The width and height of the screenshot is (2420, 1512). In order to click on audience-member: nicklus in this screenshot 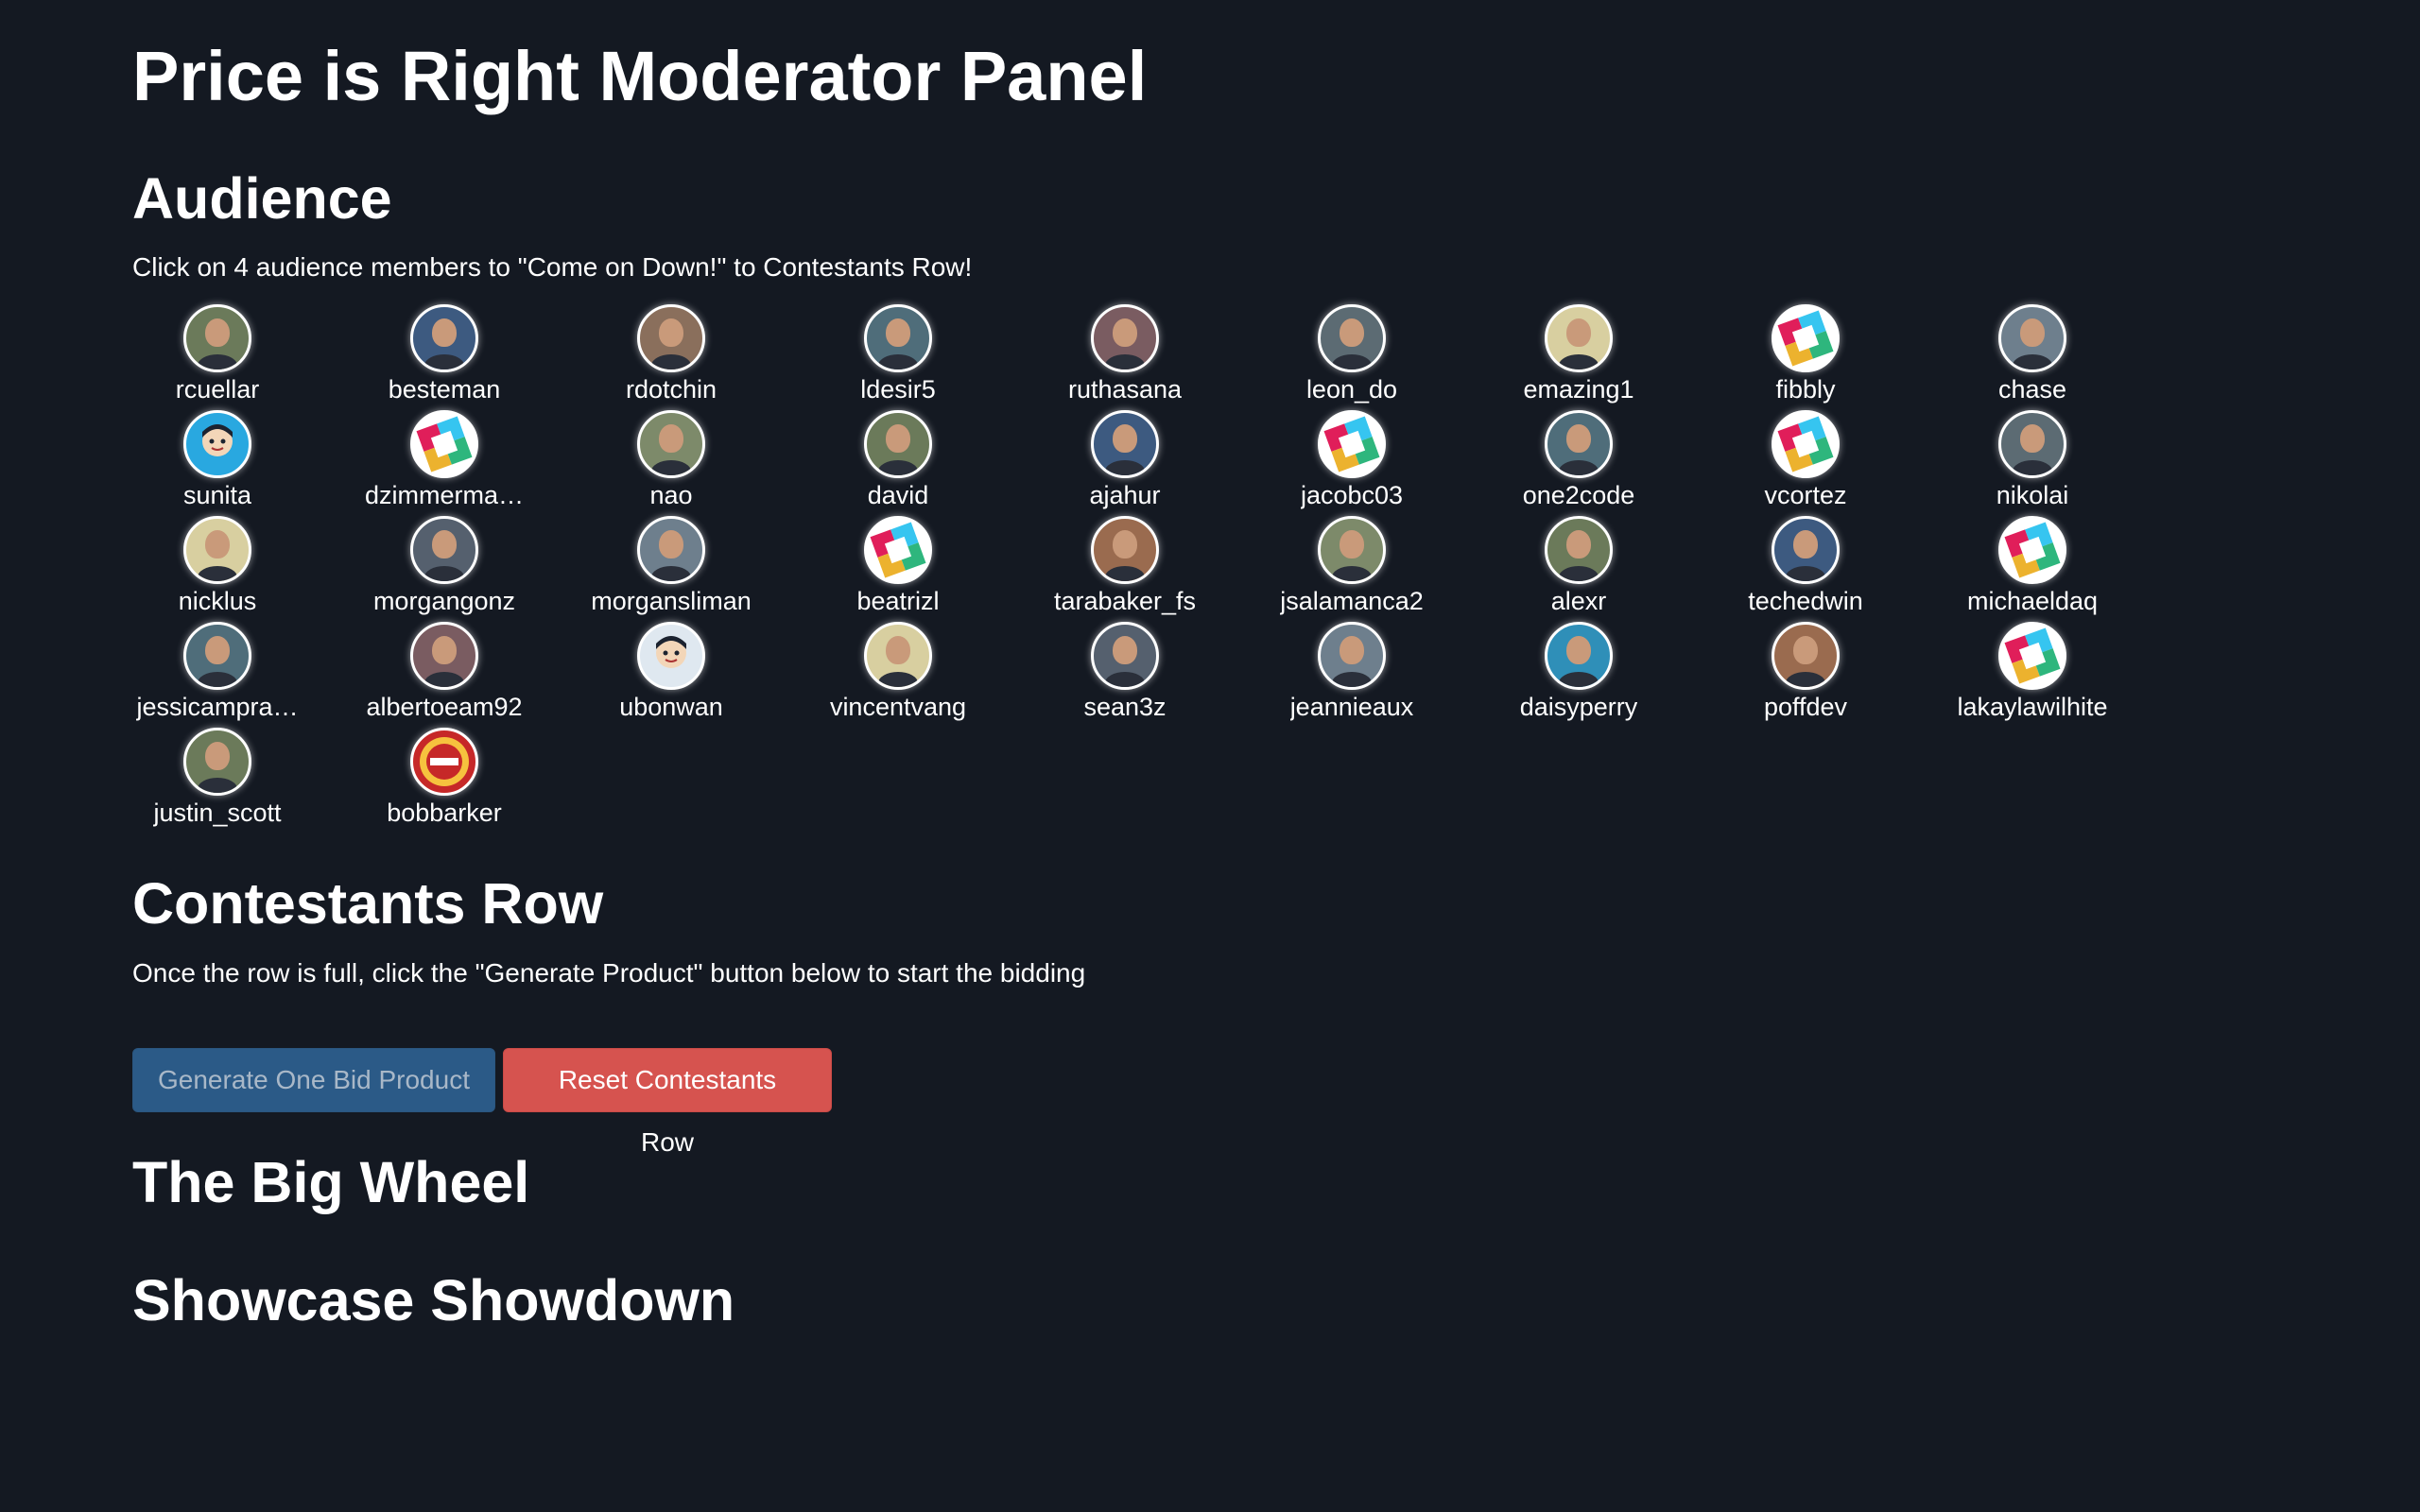, I will do `click(217, 569)`.